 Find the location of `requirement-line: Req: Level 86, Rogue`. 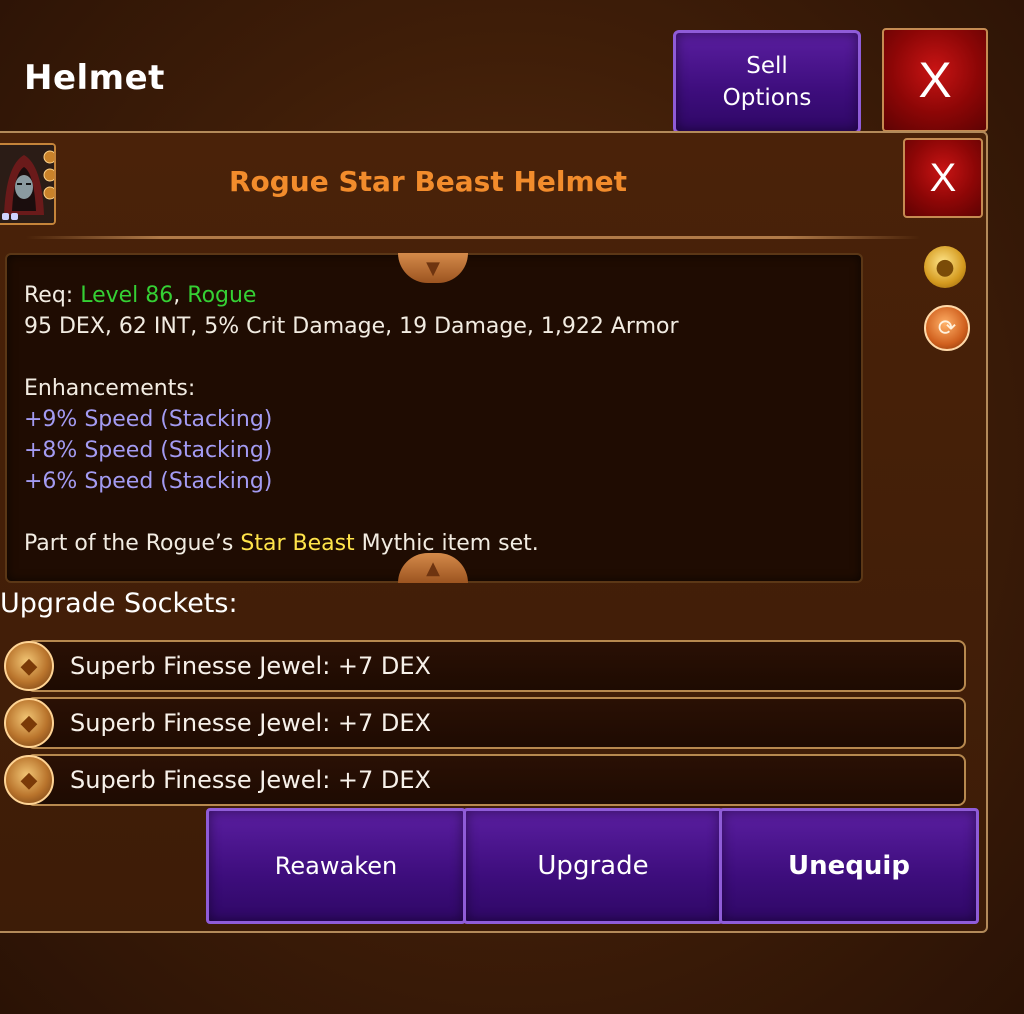

requirement-line: Req: Level 86, Rogue is located at coordinates (434, 295).